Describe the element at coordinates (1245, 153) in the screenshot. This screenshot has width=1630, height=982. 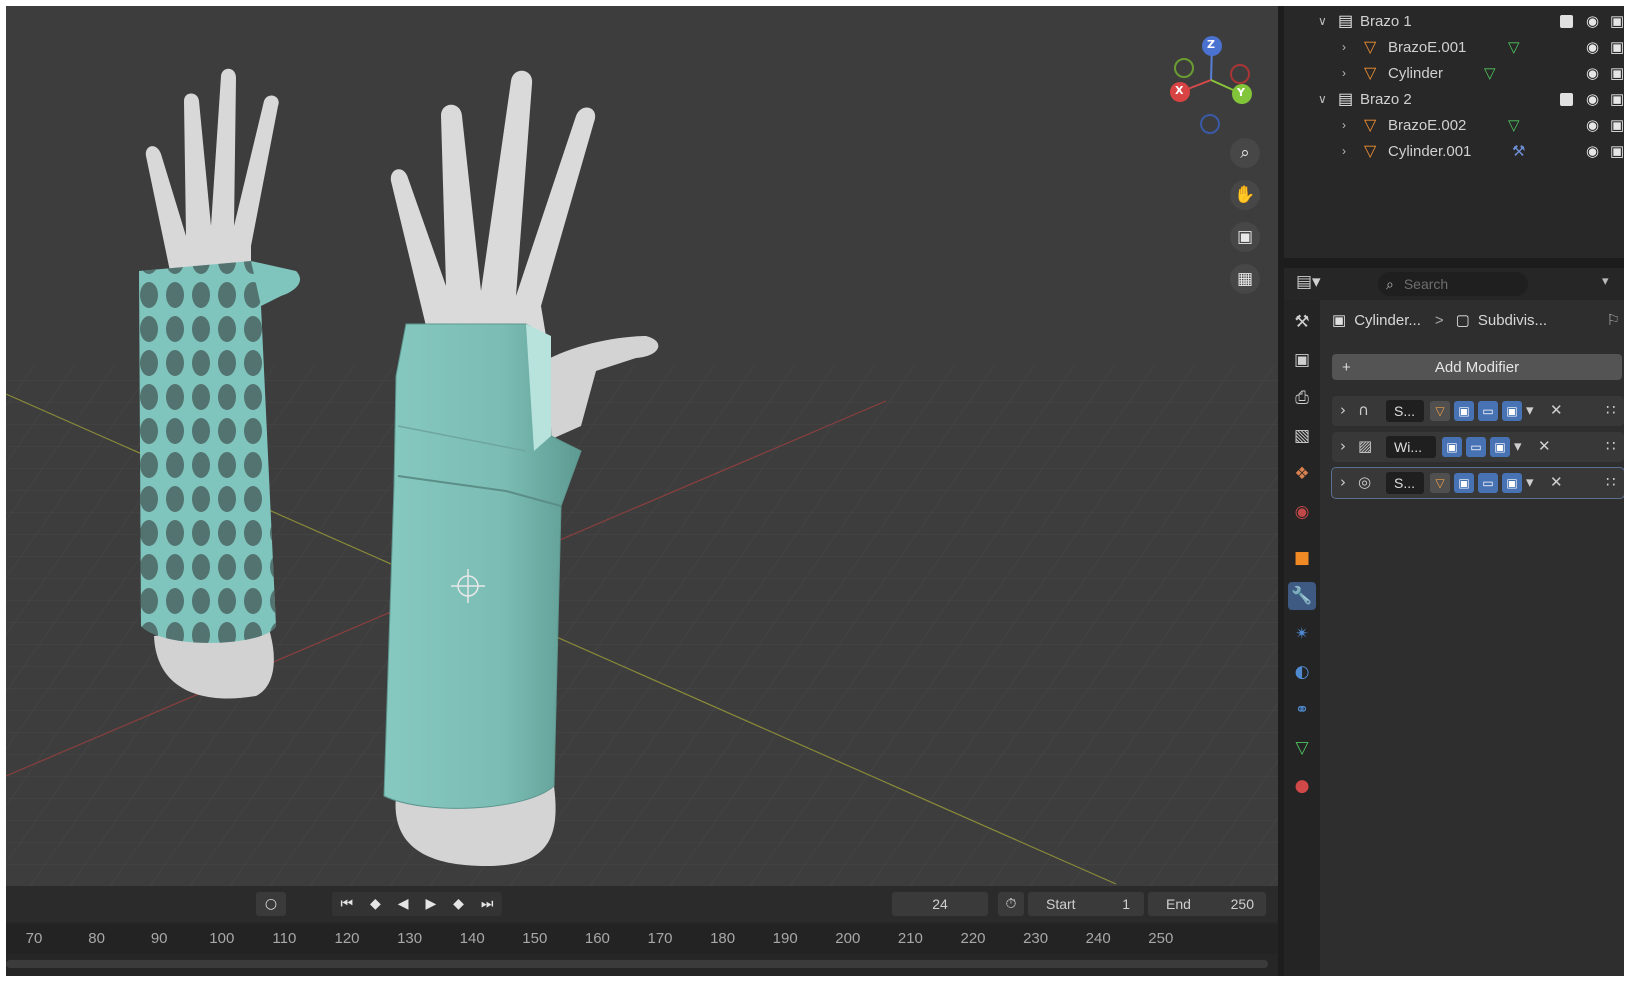
I see `zoom-icon: ⌕` at that location.